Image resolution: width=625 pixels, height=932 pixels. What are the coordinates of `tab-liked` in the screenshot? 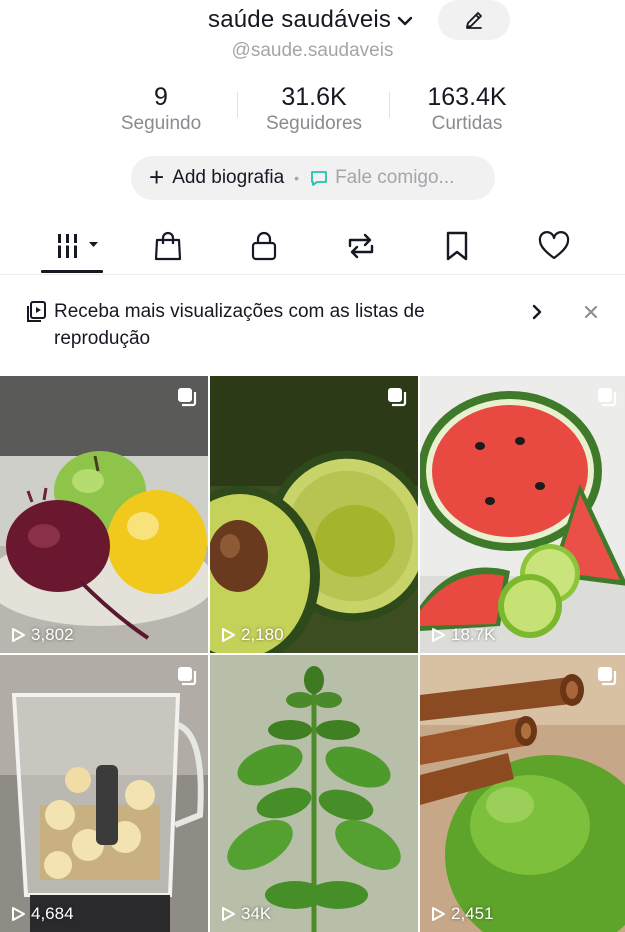 It's located at (554, 246).